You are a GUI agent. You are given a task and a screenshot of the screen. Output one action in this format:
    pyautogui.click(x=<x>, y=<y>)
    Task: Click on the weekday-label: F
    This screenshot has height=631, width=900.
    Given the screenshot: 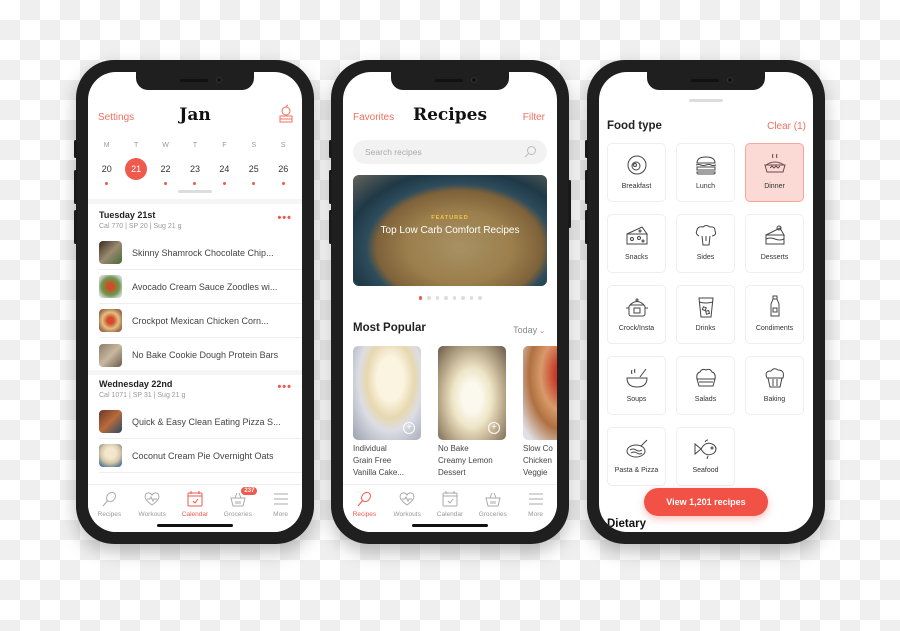 What is the action you would take?
    pyautogui.click(x=224, y=145)
    